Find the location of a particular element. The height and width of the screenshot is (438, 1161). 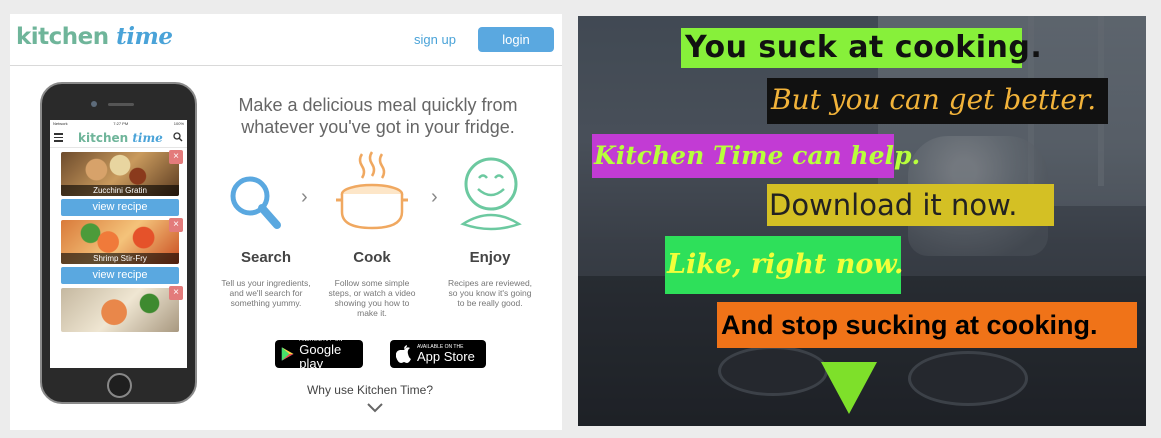

recipe-photo: Shrimp Stir-Fry is located at coordinates (120, 242).